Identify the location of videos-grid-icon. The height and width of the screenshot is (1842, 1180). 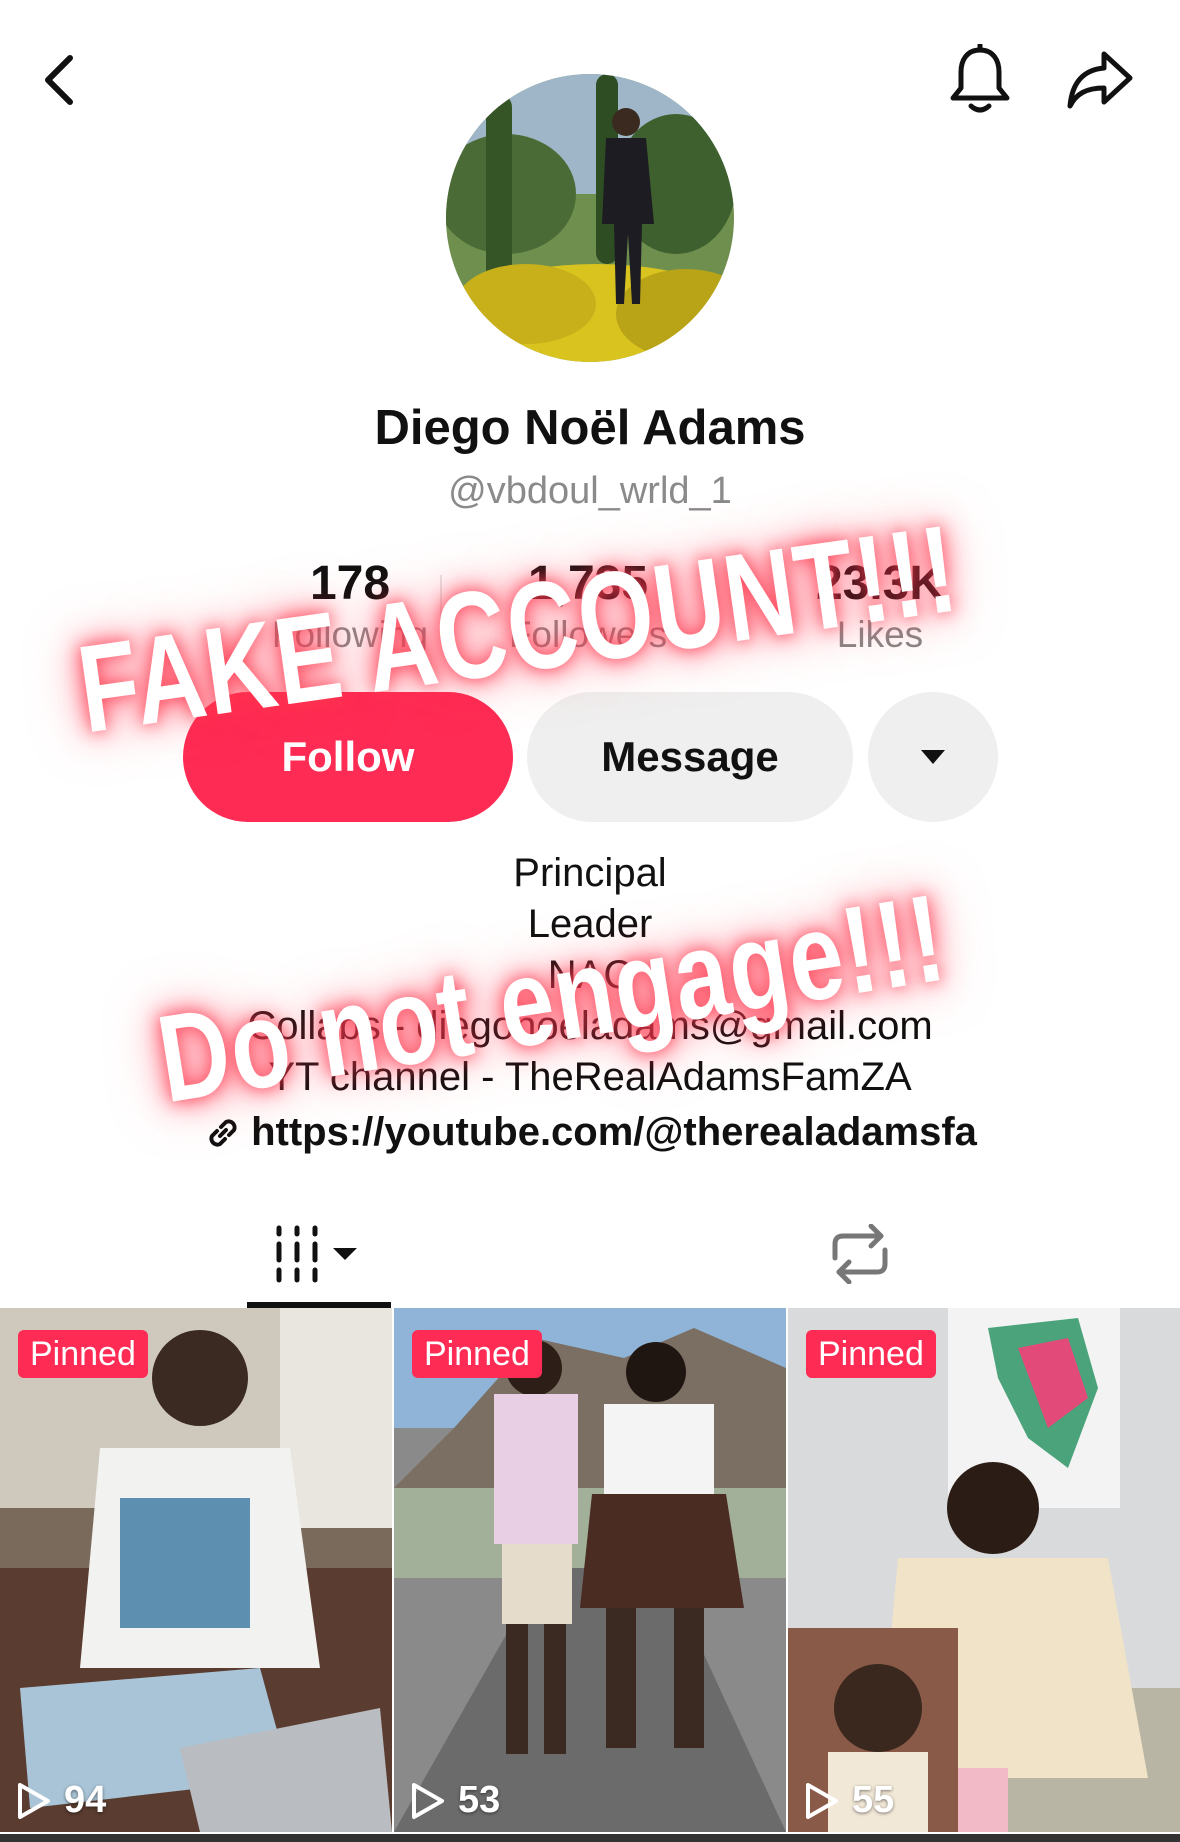
(316, 1254).